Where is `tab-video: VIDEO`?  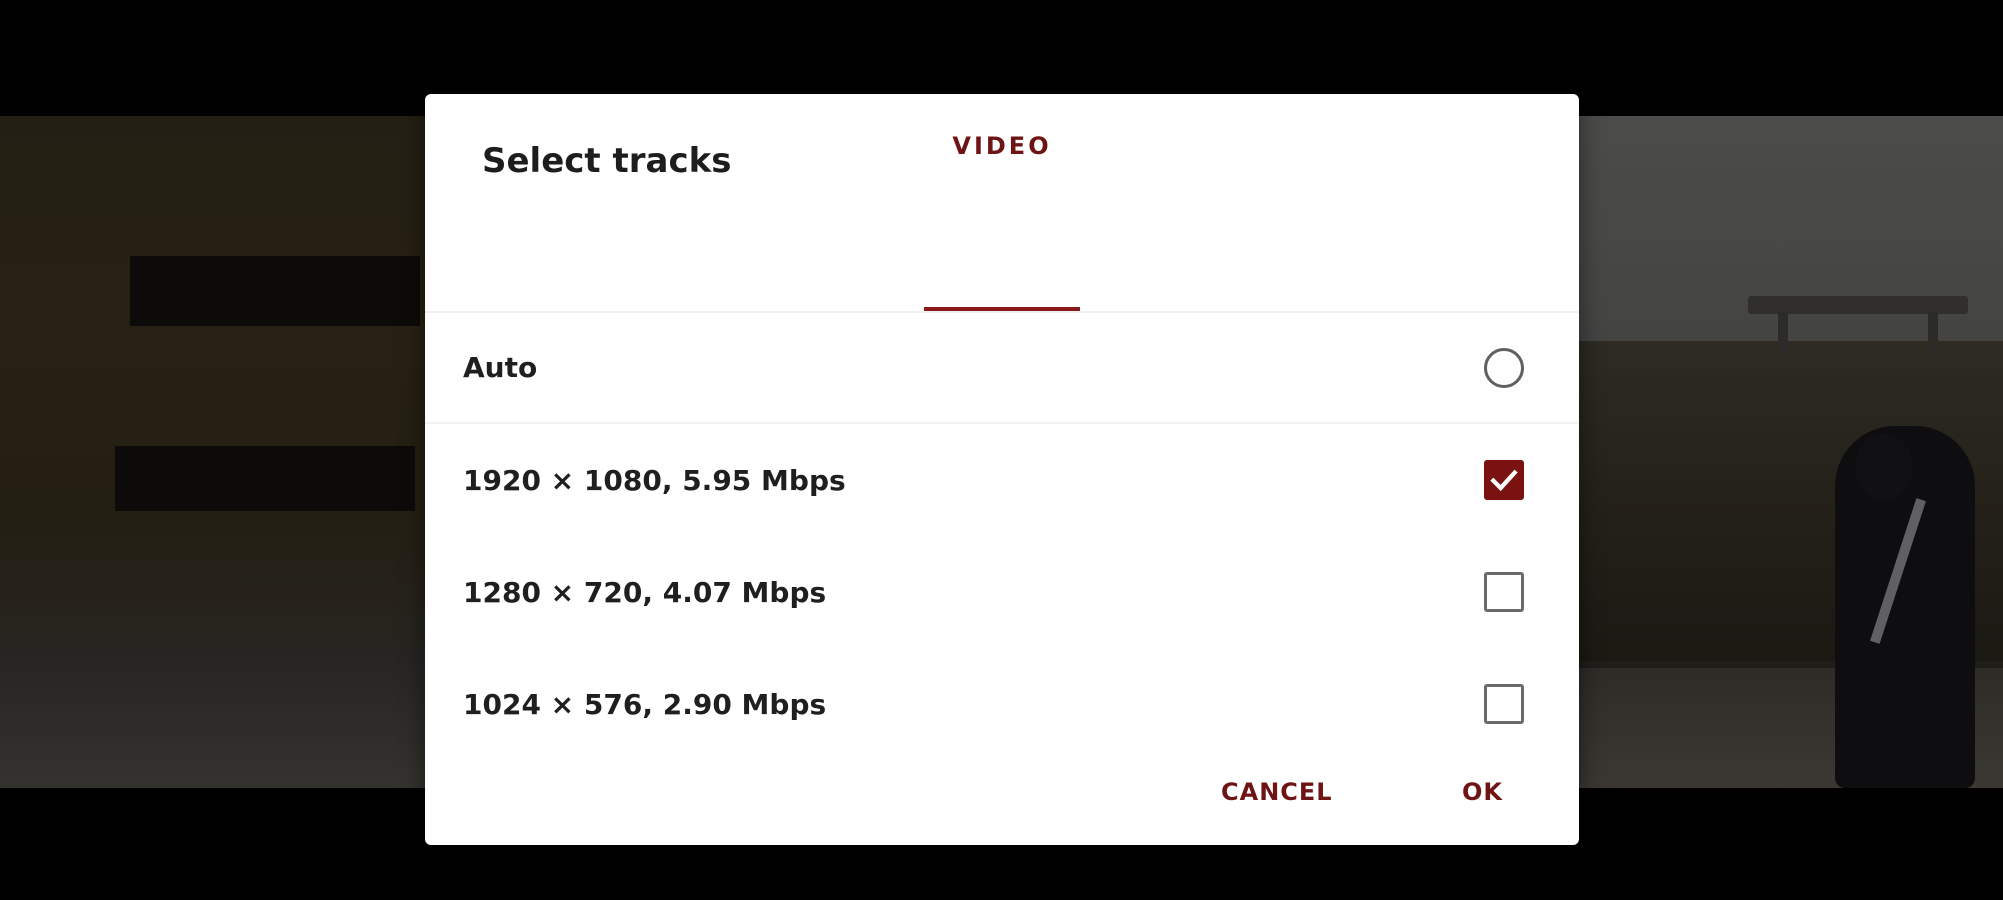
tab-video: VIDEO is located at coordinates (1002, 146).